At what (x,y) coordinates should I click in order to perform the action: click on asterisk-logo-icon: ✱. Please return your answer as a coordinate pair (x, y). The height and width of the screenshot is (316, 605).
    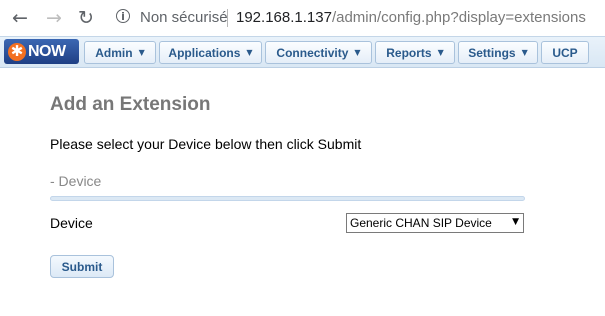
    Looking at the image, I should click on (17, 51).